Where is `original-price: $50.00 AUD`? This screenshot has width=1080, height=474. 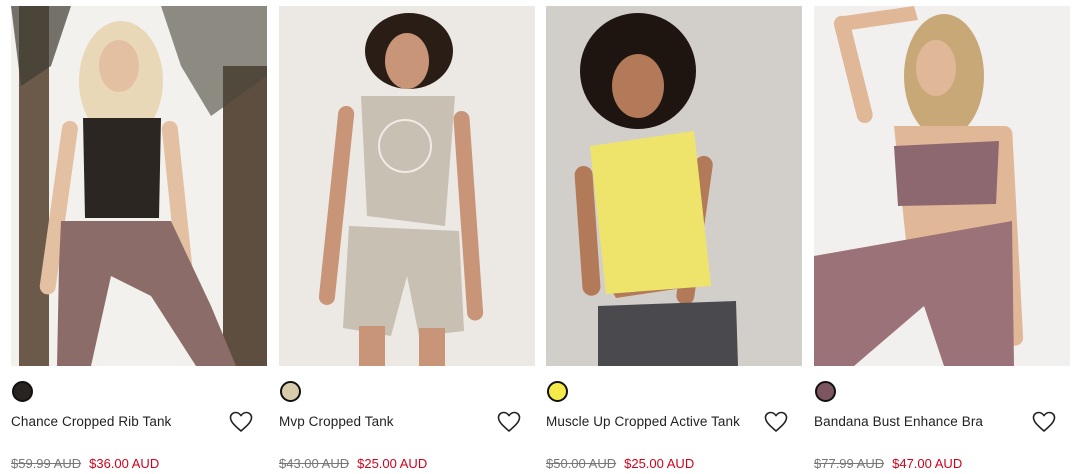
original-price: $50.00 AUD is located at coordinates (581, 463).